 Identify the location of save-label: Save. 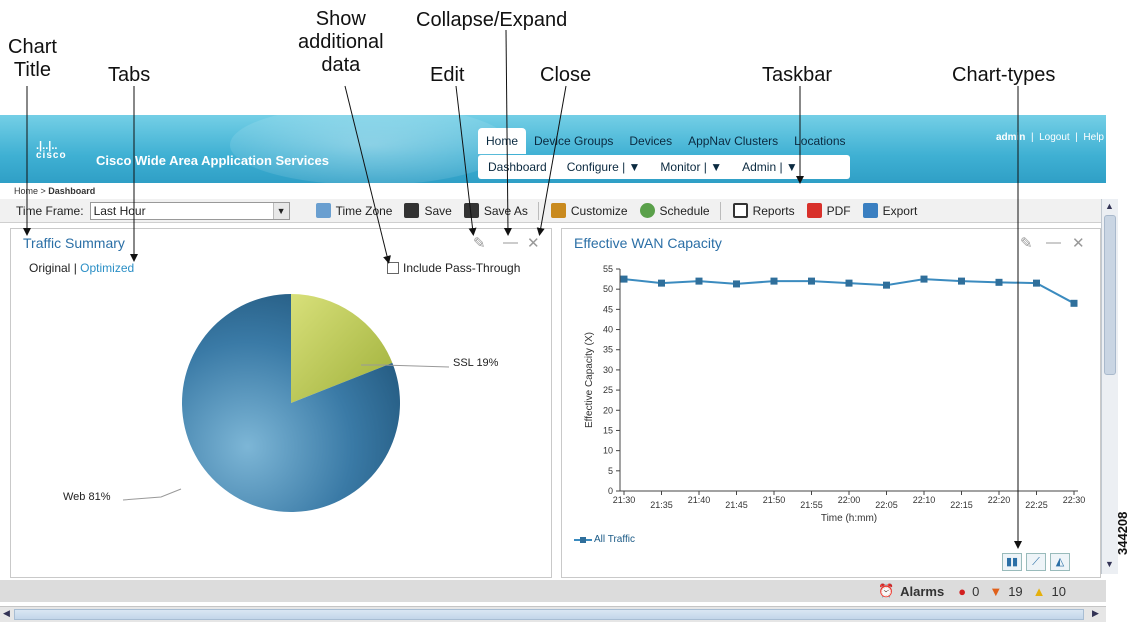
(438, 210).